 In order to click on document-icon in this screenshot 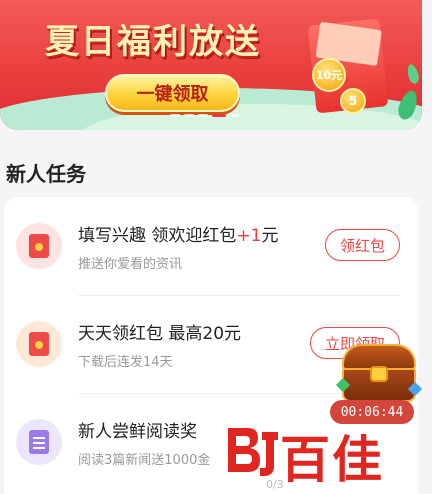, I will do `click(39, 442)`.